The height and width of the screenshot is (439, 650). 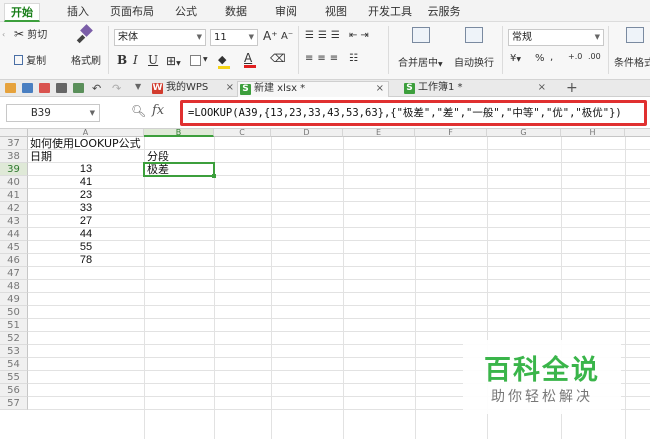 What do you see at coordinates (632, 61) in the screenshot?
I see `conditional-format-button: 条件格式` at bounding box center [632, 61].